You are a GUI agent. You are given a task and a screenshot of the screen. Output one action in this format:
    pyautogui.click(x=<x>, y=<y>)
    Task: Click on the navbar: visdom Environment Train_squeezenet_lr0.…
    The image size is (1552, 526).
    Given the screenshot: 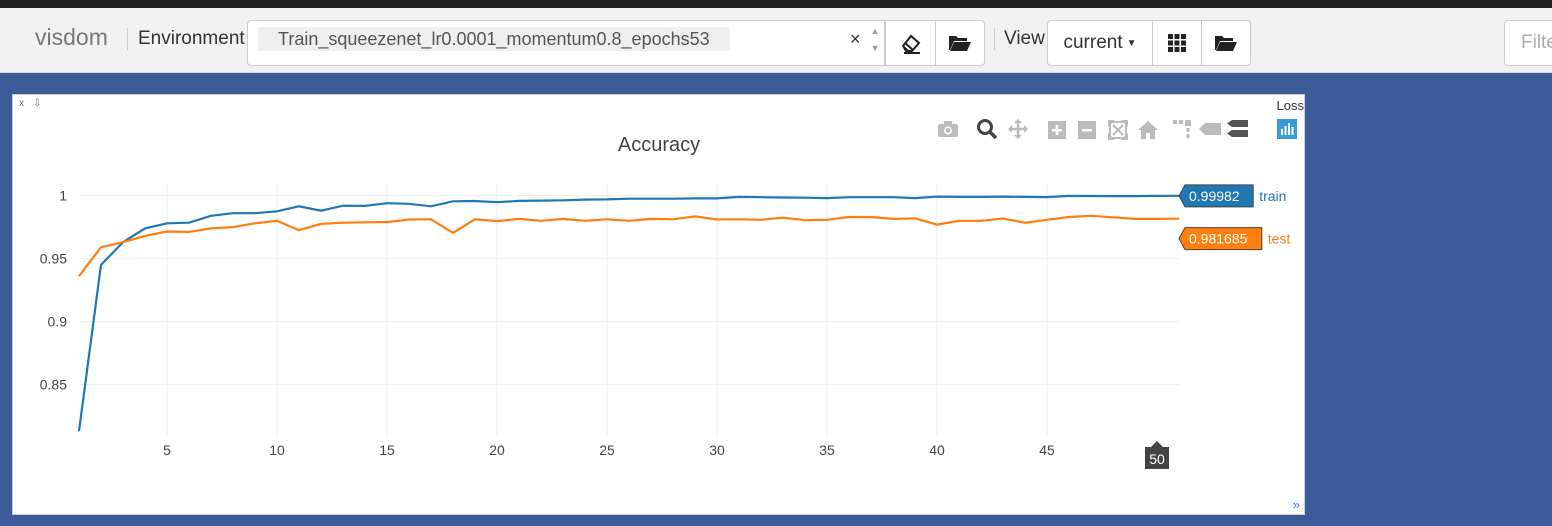 What is the action you would take?
    pyautogui.click(x=776, y=40)
    